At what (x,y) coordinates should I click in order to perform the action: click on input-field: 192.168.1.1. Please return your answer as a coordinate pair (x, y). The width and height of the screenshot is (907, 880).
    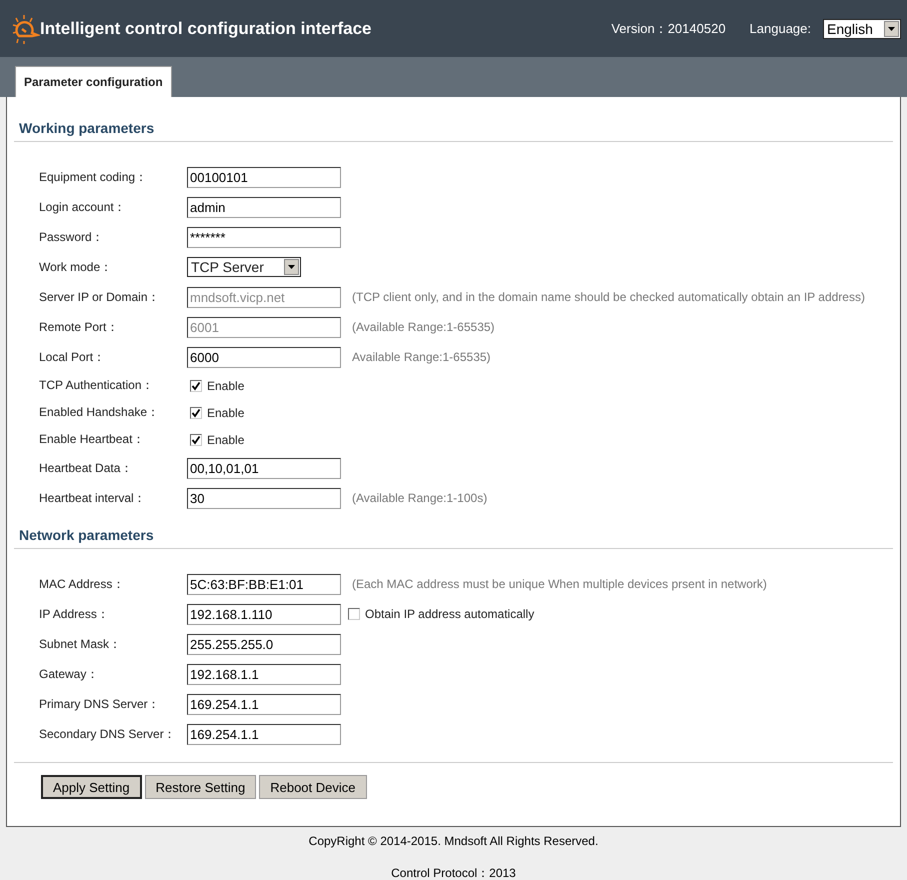
    Looking at the image, I should click on (264, 674).